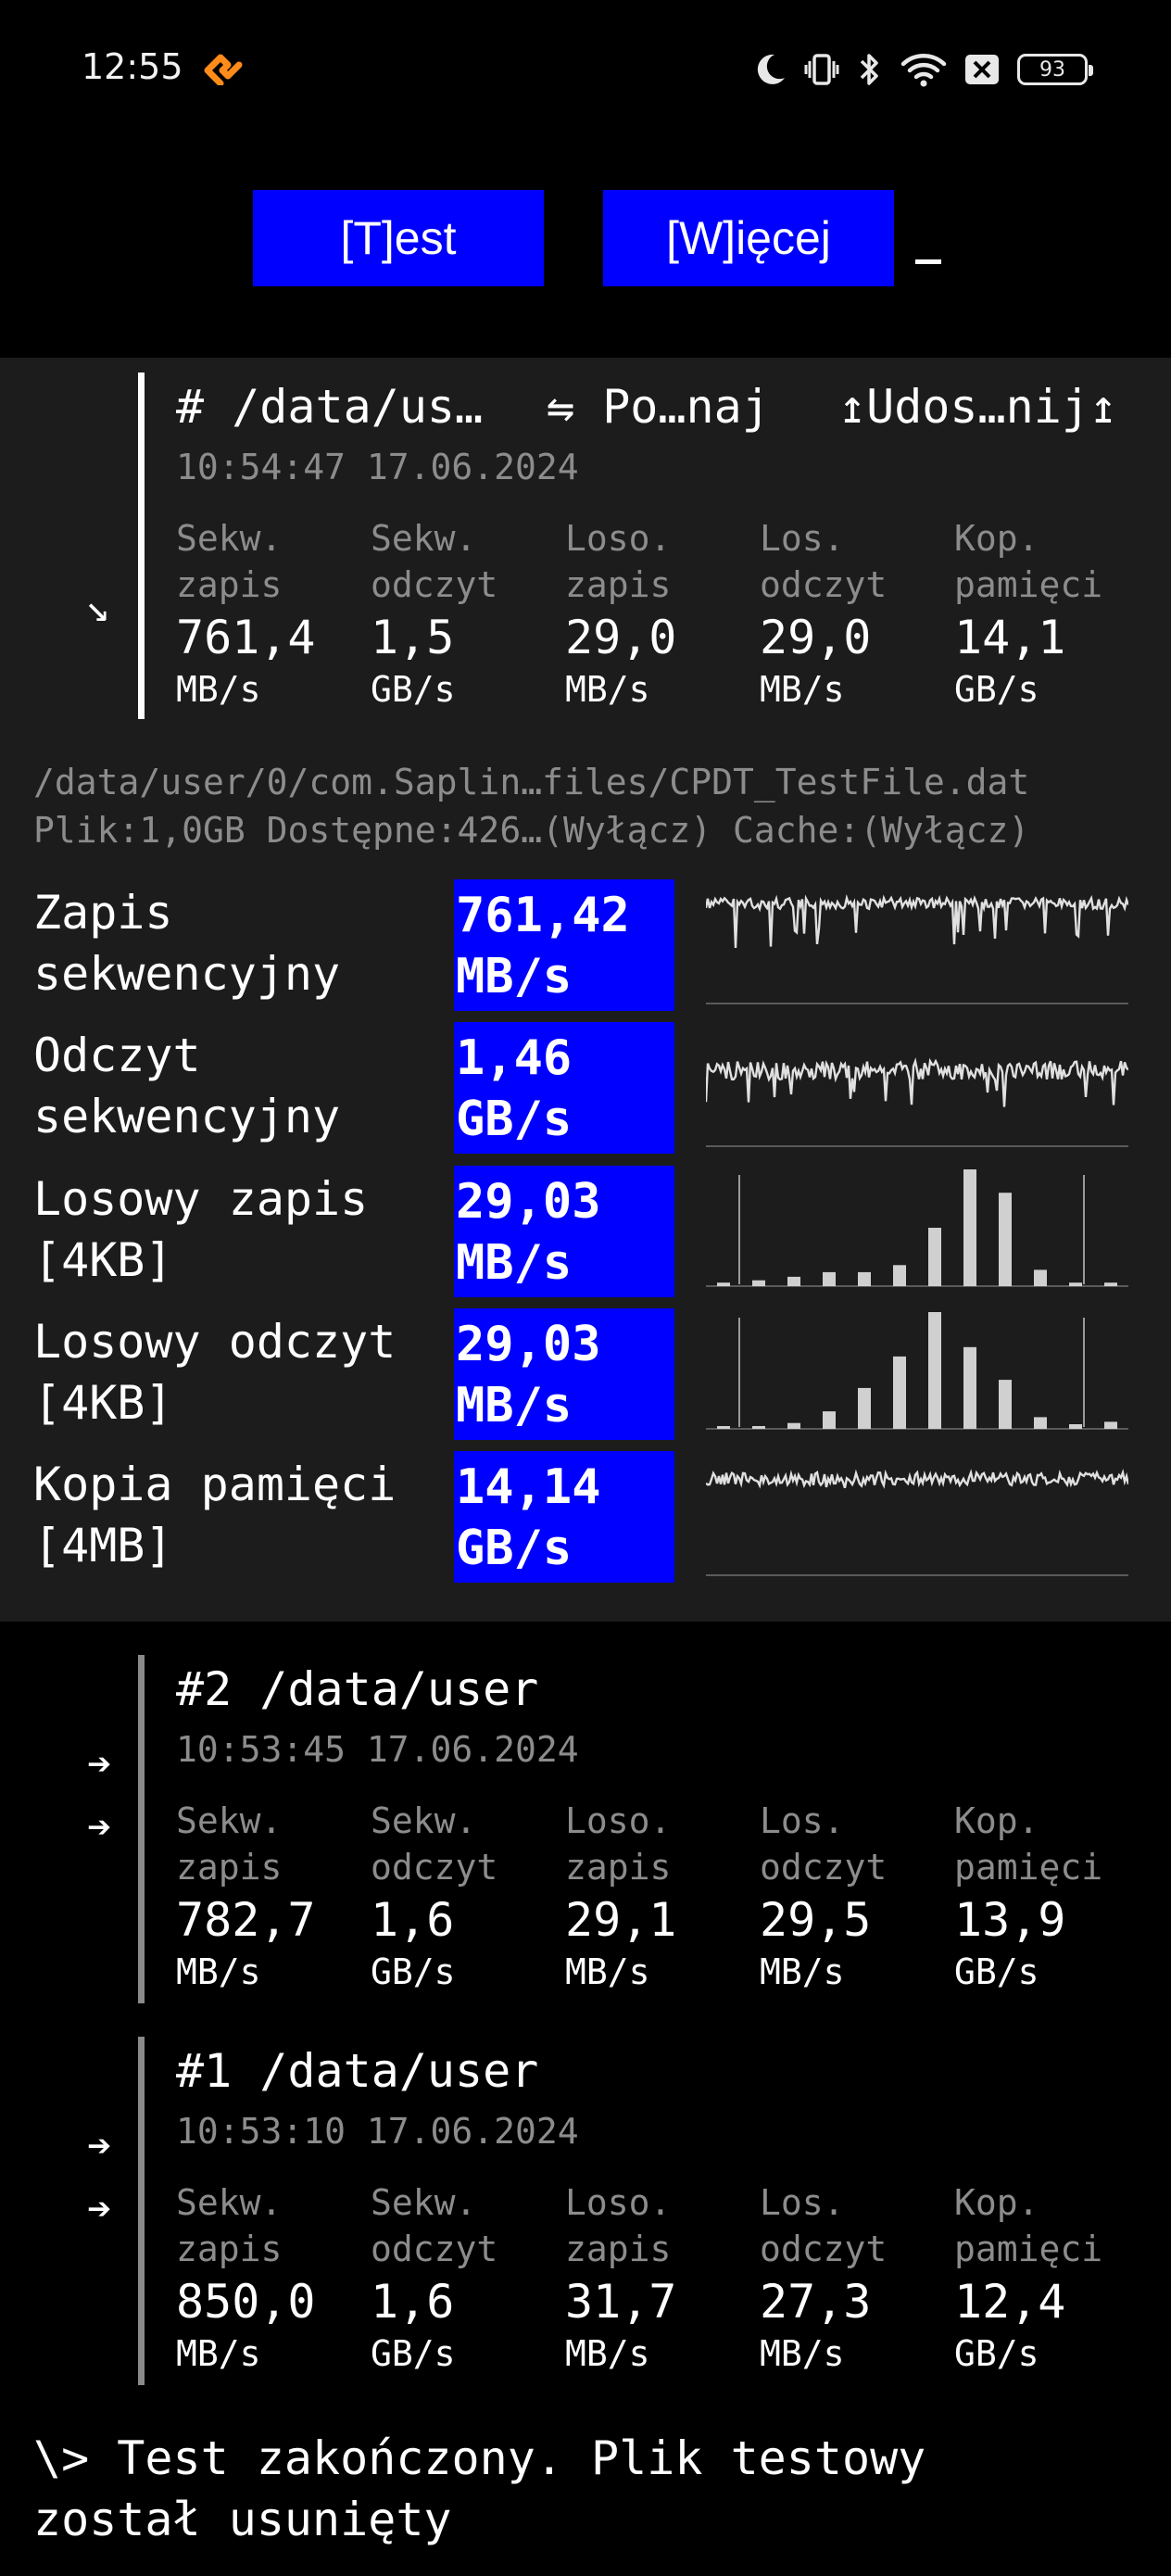 The width and height of the screenshot is (1171, 2576). I want to click on test-button: [T]est, so click(399, 238).